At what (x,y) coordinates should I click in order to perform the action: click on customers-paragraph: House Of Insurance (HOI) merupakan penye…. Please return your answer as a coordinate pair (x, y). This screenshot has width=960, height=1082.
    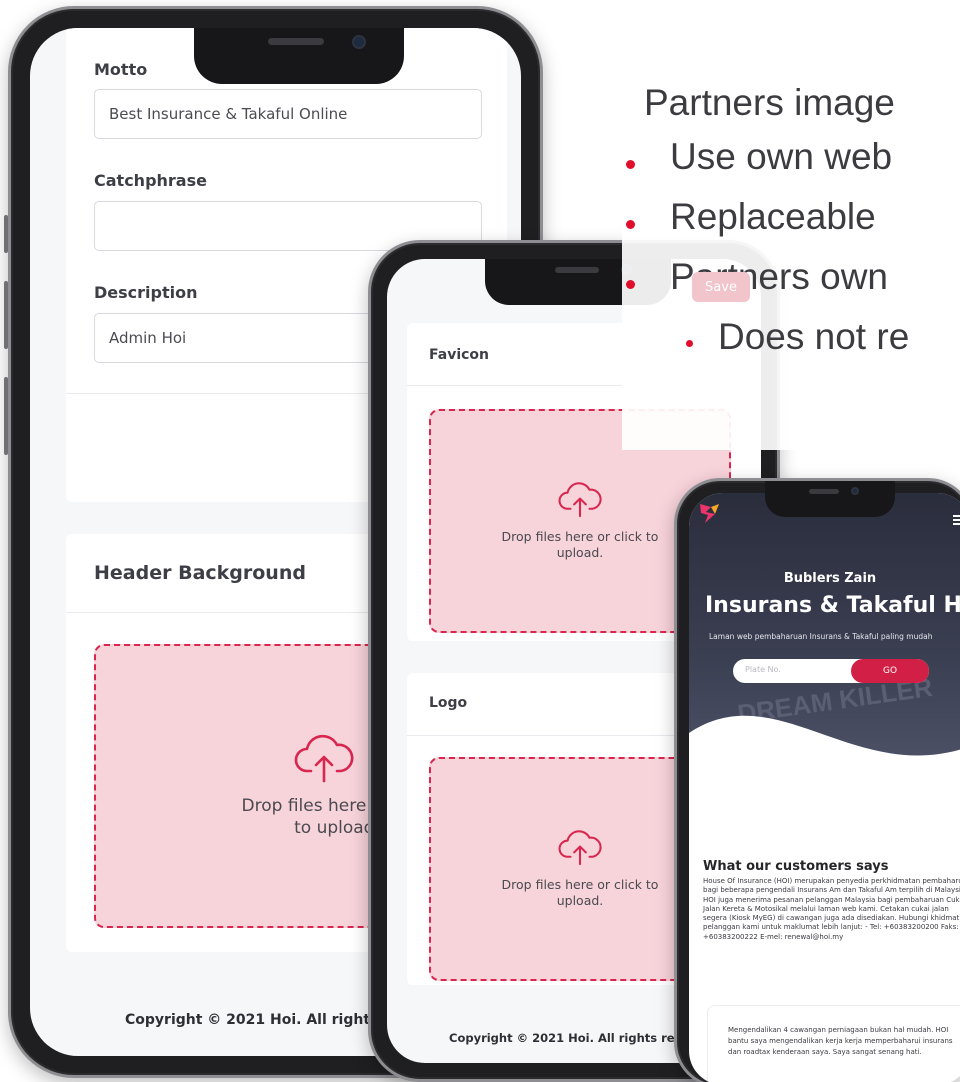
    Looking at the image, I should click on (831, 909).